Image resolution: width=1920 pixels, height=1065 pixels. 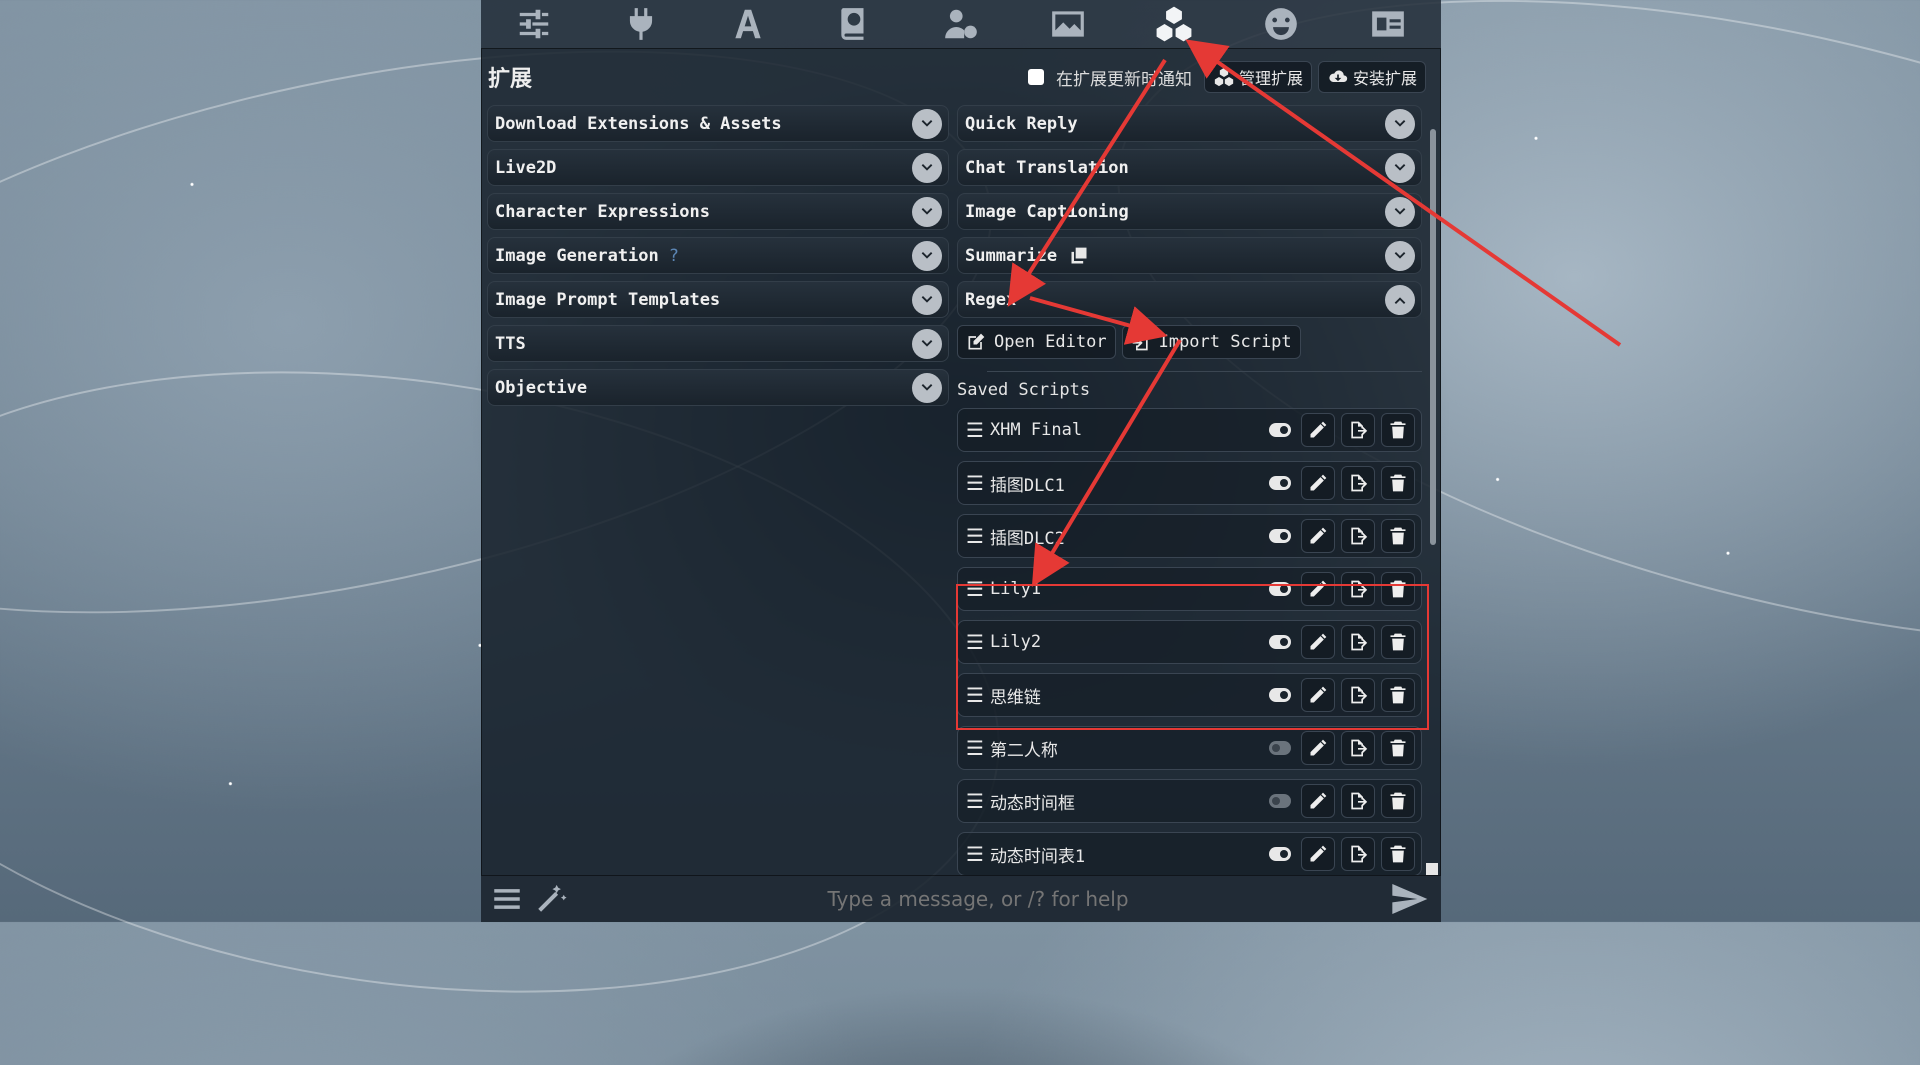 What do you see at coordinates (961, 24) in the screenshot?
I see `user-gear-icon` at bounding box center [961, 24].